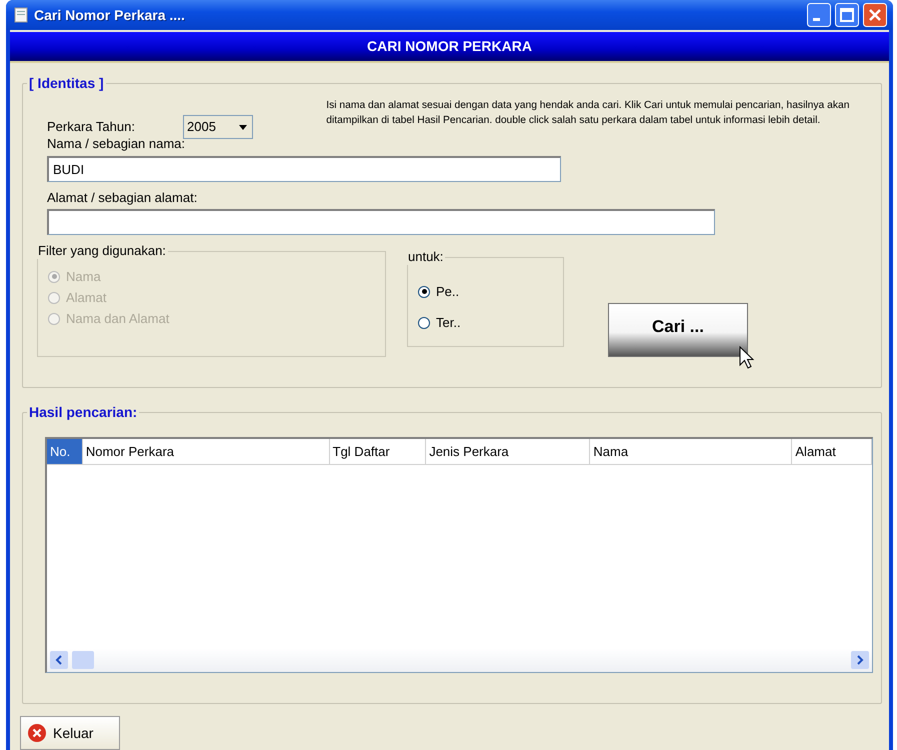 The height and width of the screenshot is (750, 897). I want to click on address-field, so click(381, 222).